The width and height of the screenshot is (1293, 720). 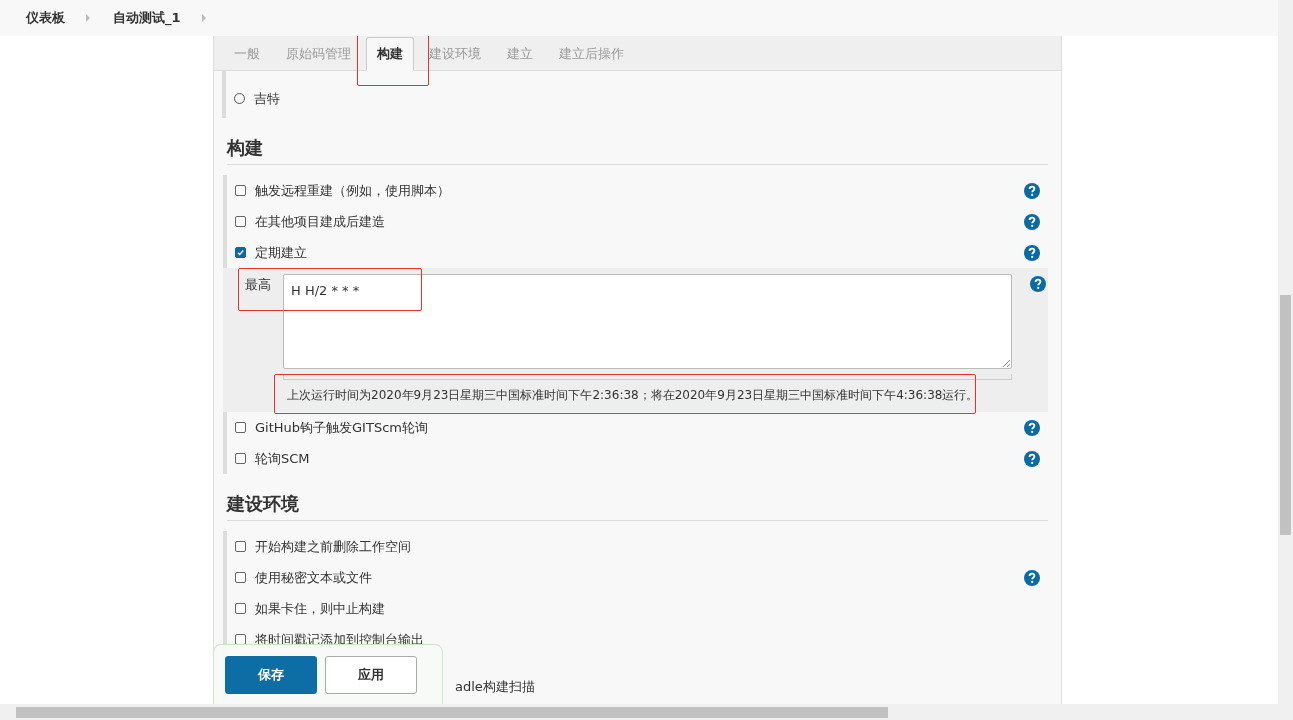 I want to click on checkbox-label: 轮询SCM, so click(x=282, y=458).